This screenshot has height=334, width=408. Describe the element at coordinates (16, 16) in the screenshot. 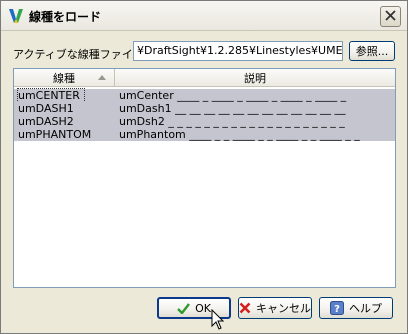

I see `draftsight-app-icon` at that location.